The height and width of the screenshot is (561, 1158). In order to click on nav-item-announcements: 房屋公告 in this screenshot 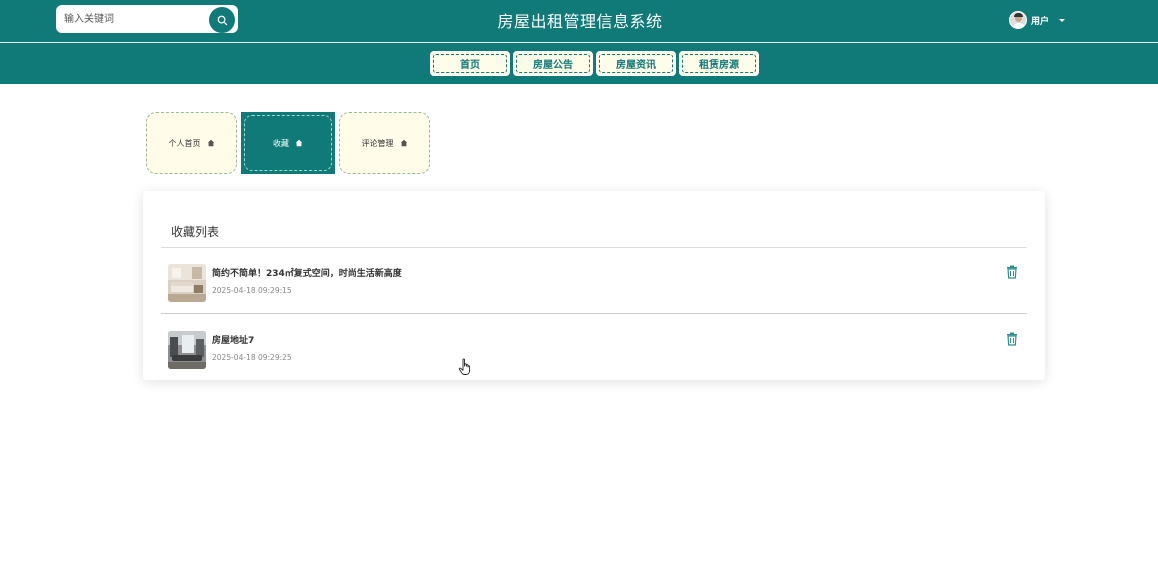, I will do `click(553, 63)`.